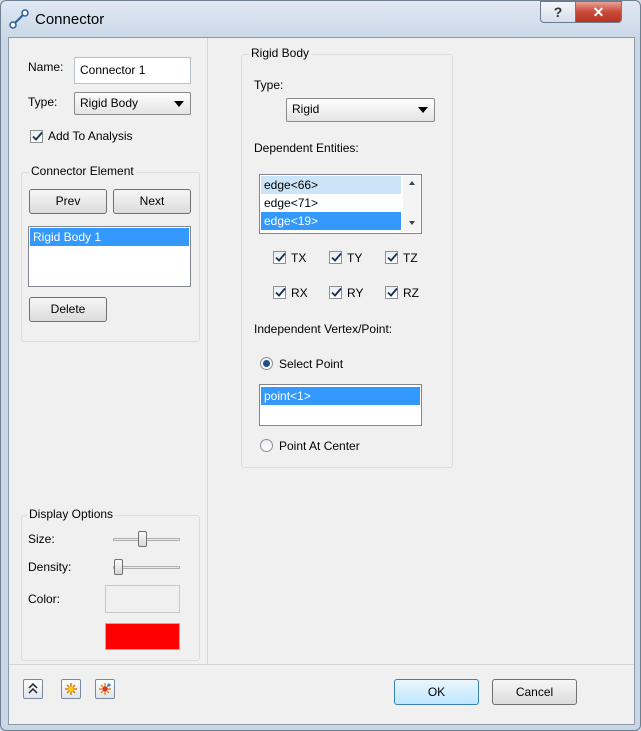  Describe the element at coordinates (355, 258) in the screenshot. I see `ty-label: TY` at that location.